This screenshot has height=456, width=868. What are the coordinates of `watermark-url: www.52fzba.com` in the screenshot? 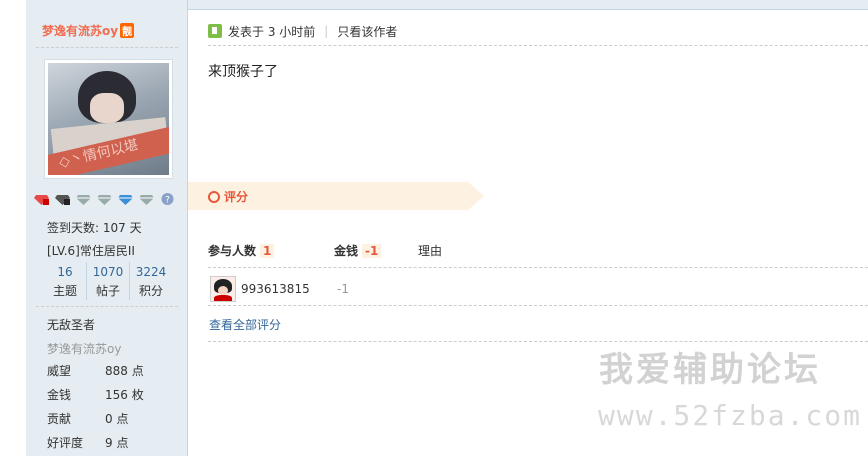 It's located at (730, 415).